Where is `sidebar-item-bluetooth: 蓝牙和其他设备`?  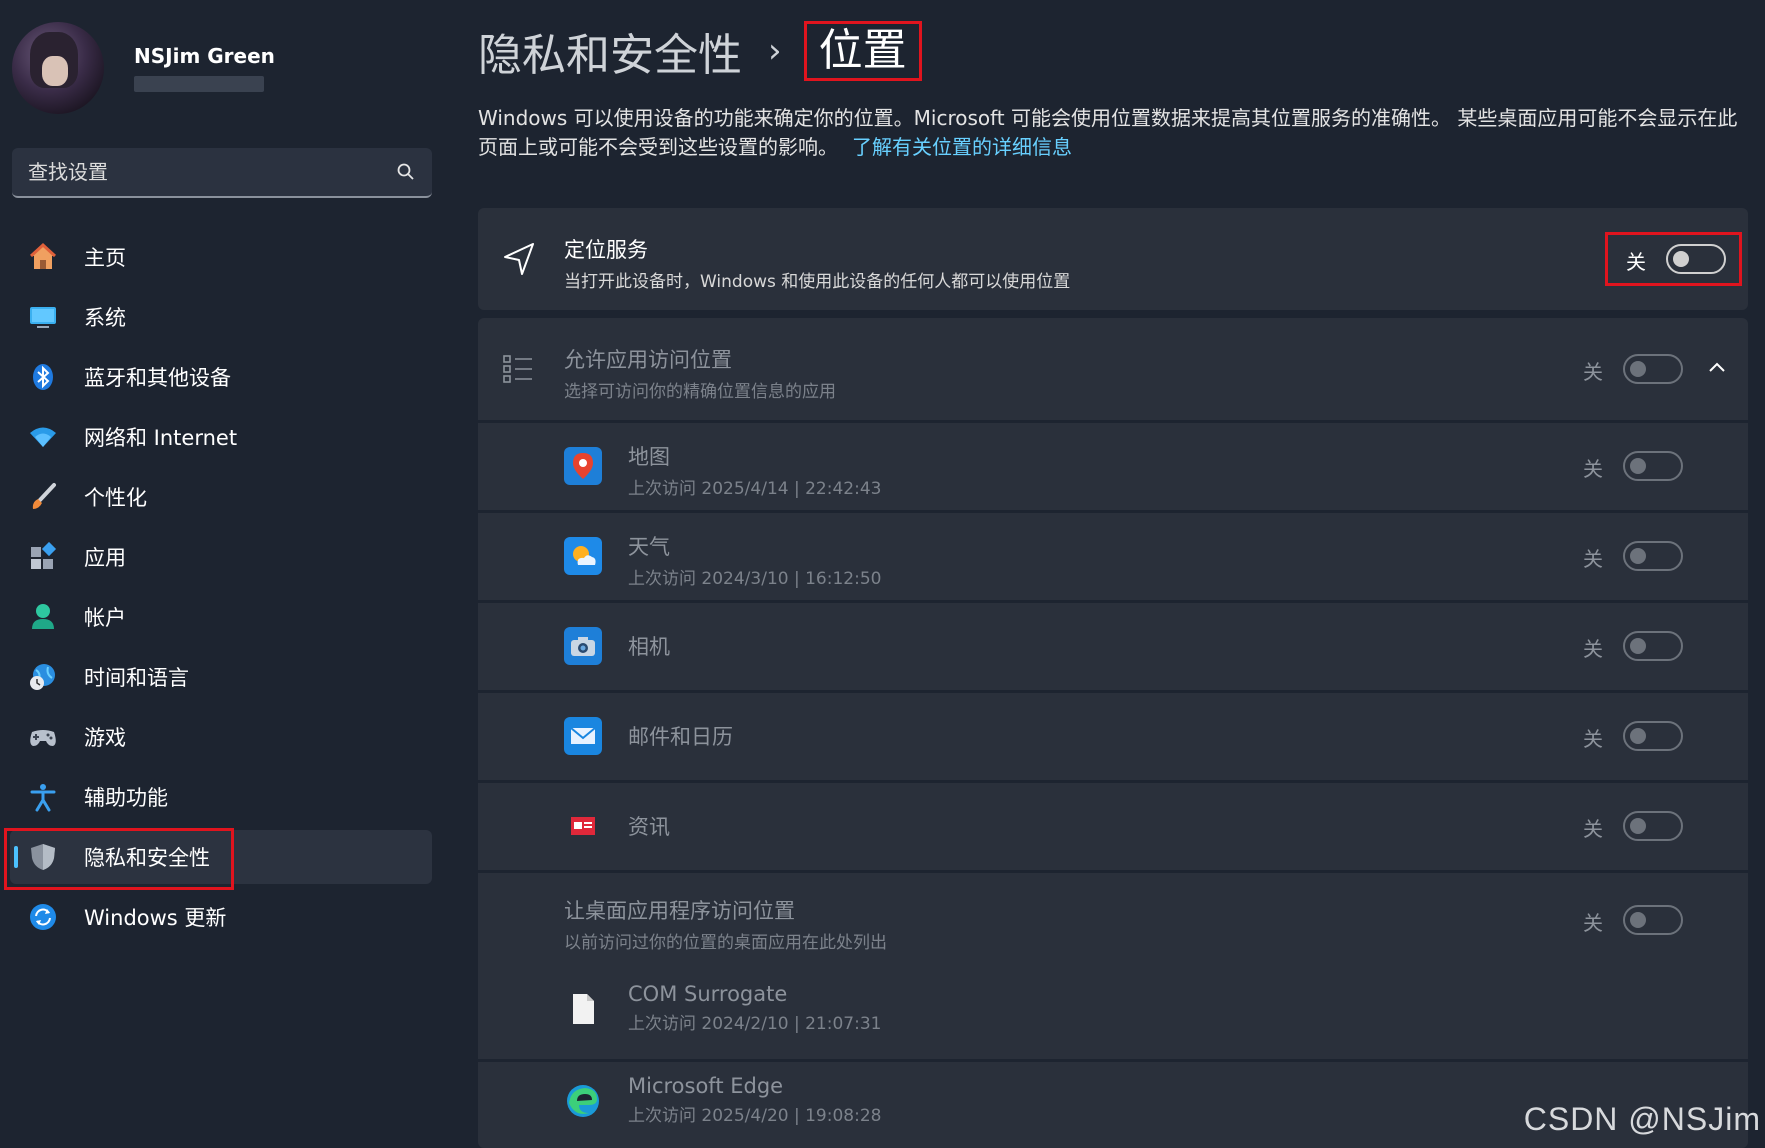
sidebar-item-bluetooth: 蓝牙和其他设备 is located at coordinates (221, 377).